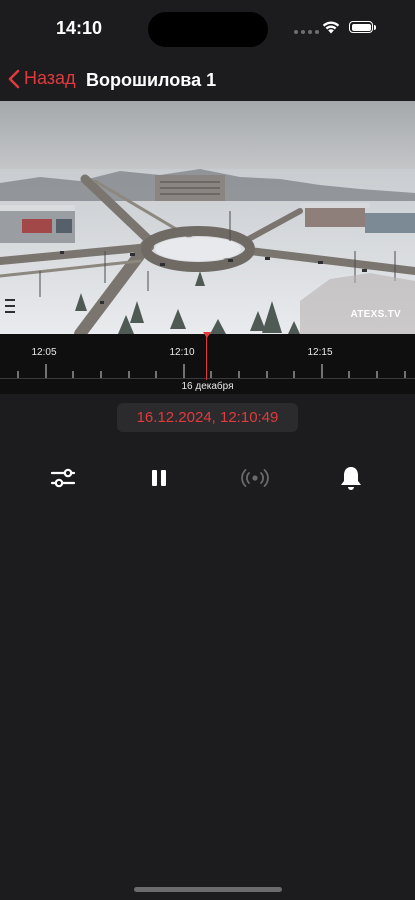  Describe the element at coordinates (79, 28) in the screenshot. I see `status-time: 14:10` at that location.